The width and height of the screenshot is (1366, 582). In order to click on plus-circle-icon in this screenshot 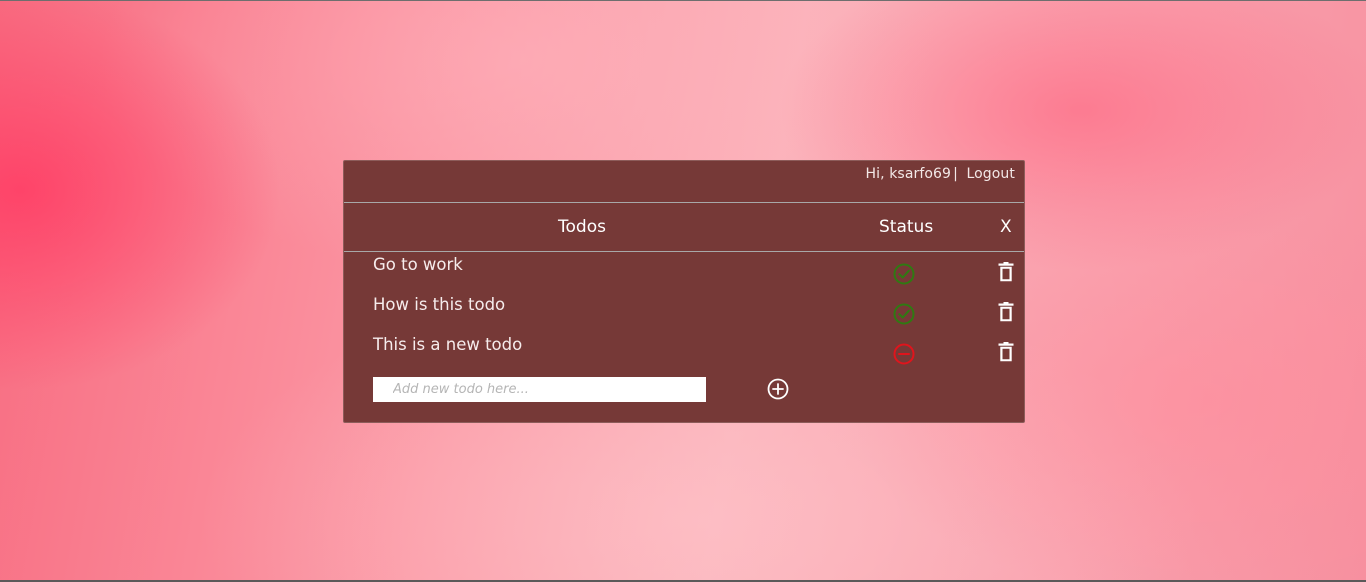, I will do `click(778, 389)`.